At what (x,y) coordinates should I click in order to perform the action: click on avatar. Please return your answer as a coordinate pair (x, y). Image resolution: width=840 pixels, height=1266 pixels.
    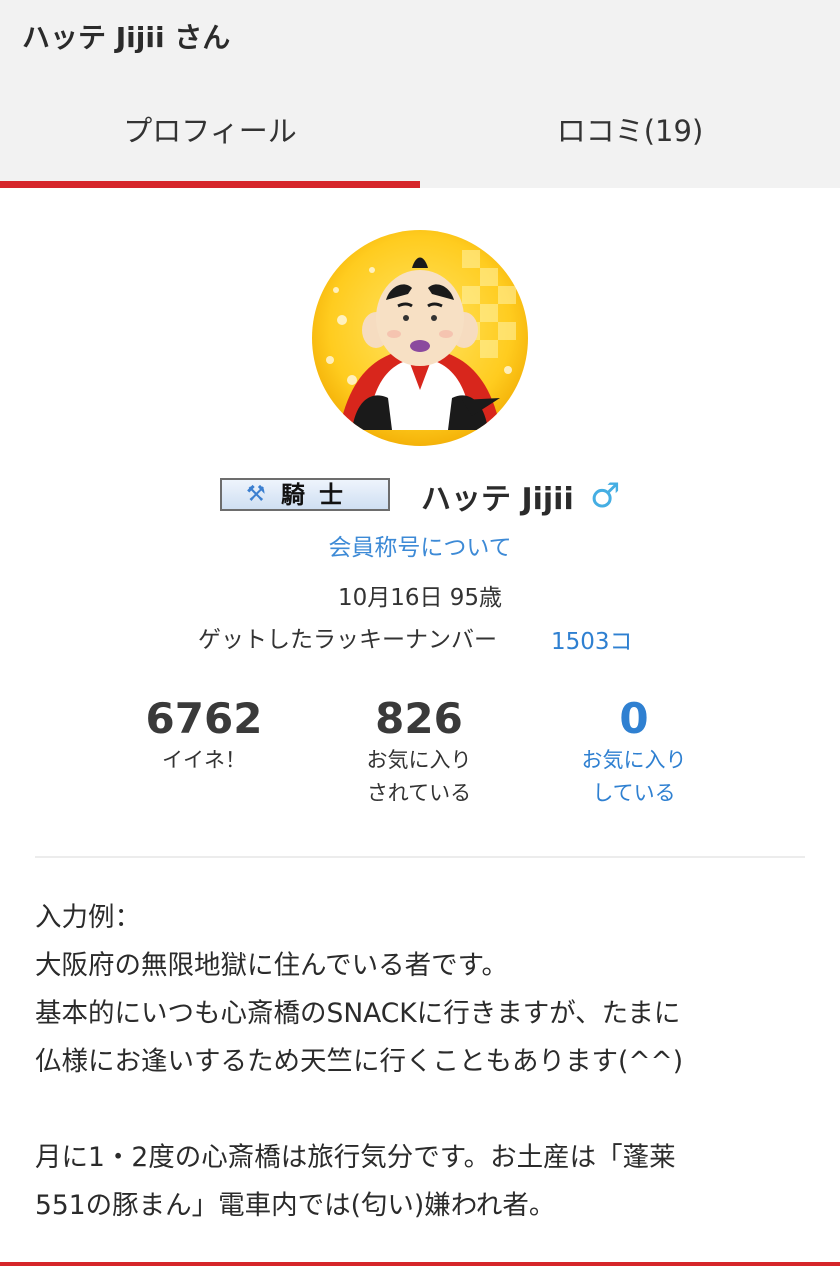
    Looking at the image, I should click on (420, 338).